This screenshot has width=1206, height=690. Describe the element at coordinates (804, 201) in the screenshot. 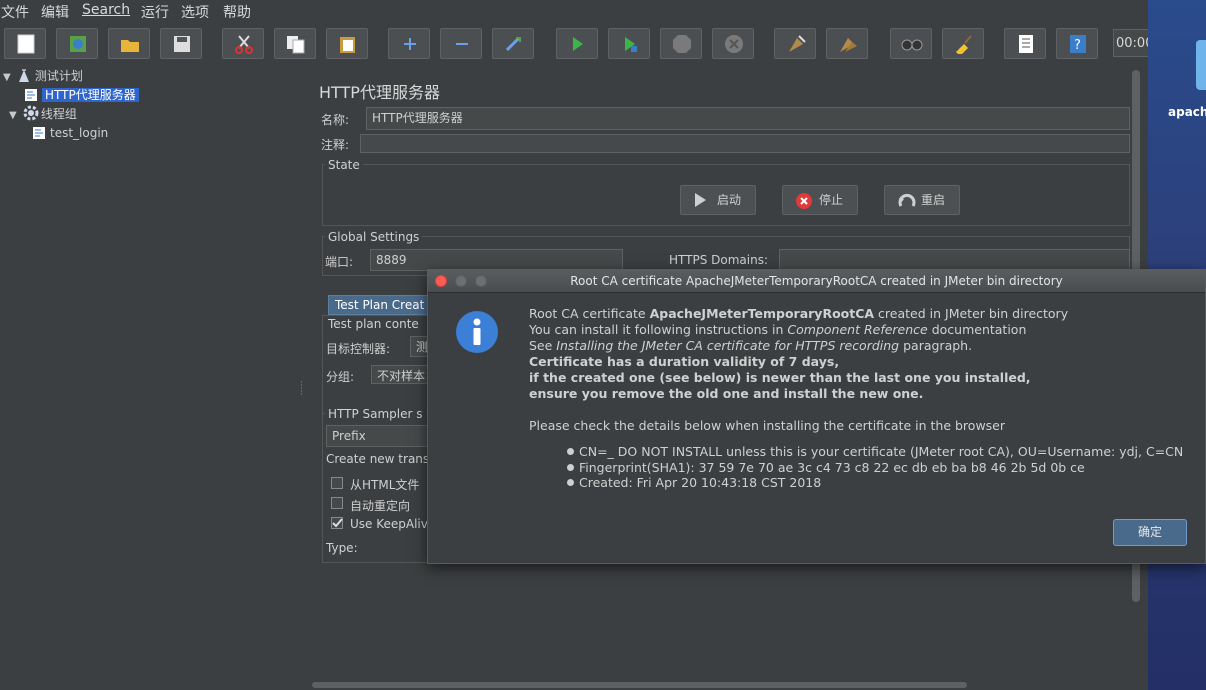

I see `stop-circle-icon` at that location.